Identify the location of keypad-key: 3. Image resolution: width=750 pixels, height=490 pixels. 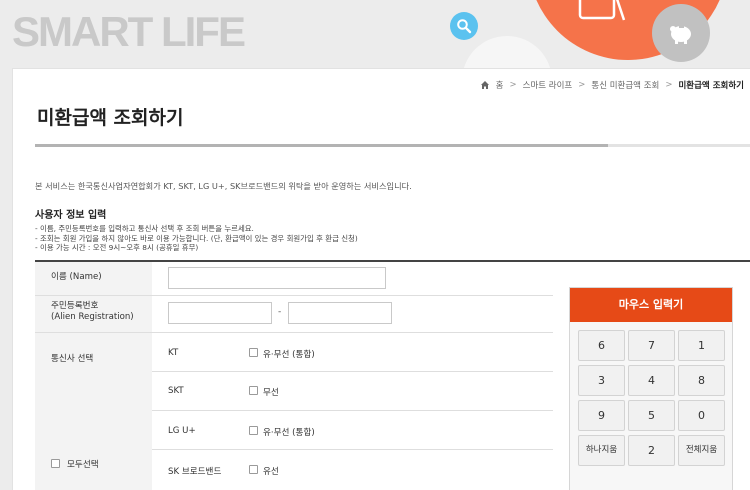
(601, 380).